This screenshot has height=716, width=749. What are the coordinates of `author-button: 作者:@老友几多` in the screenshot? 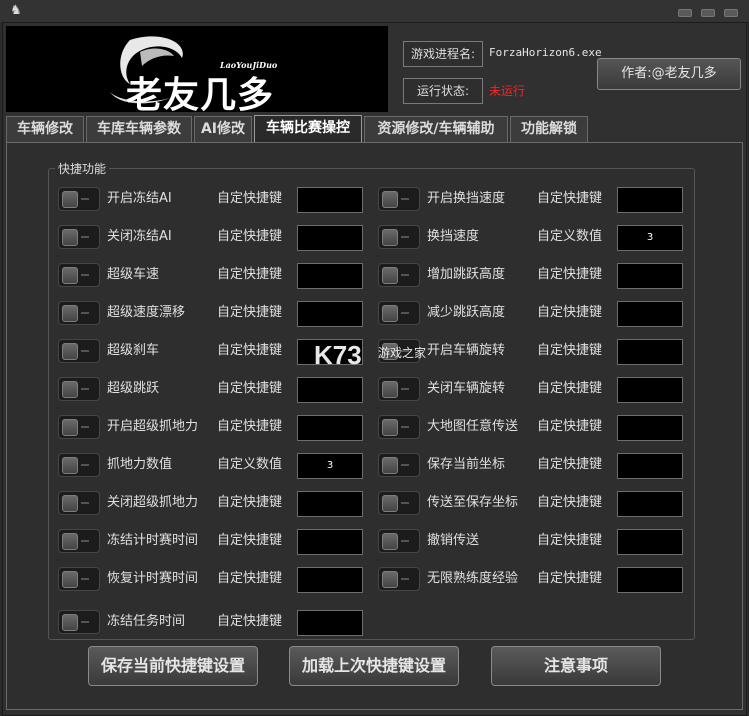 It's located at (669, 74).